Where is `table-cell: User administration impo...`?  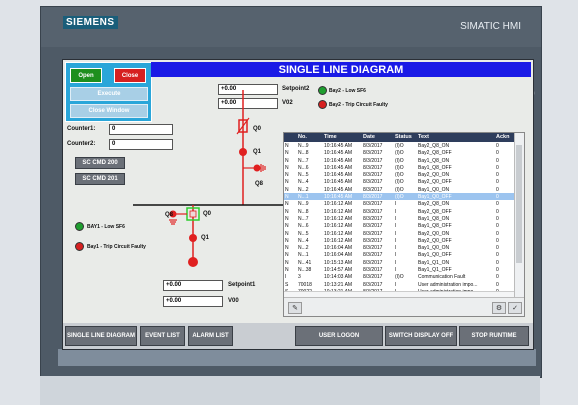 table-cell: User administration impo... is located at coordinates (448, 284).